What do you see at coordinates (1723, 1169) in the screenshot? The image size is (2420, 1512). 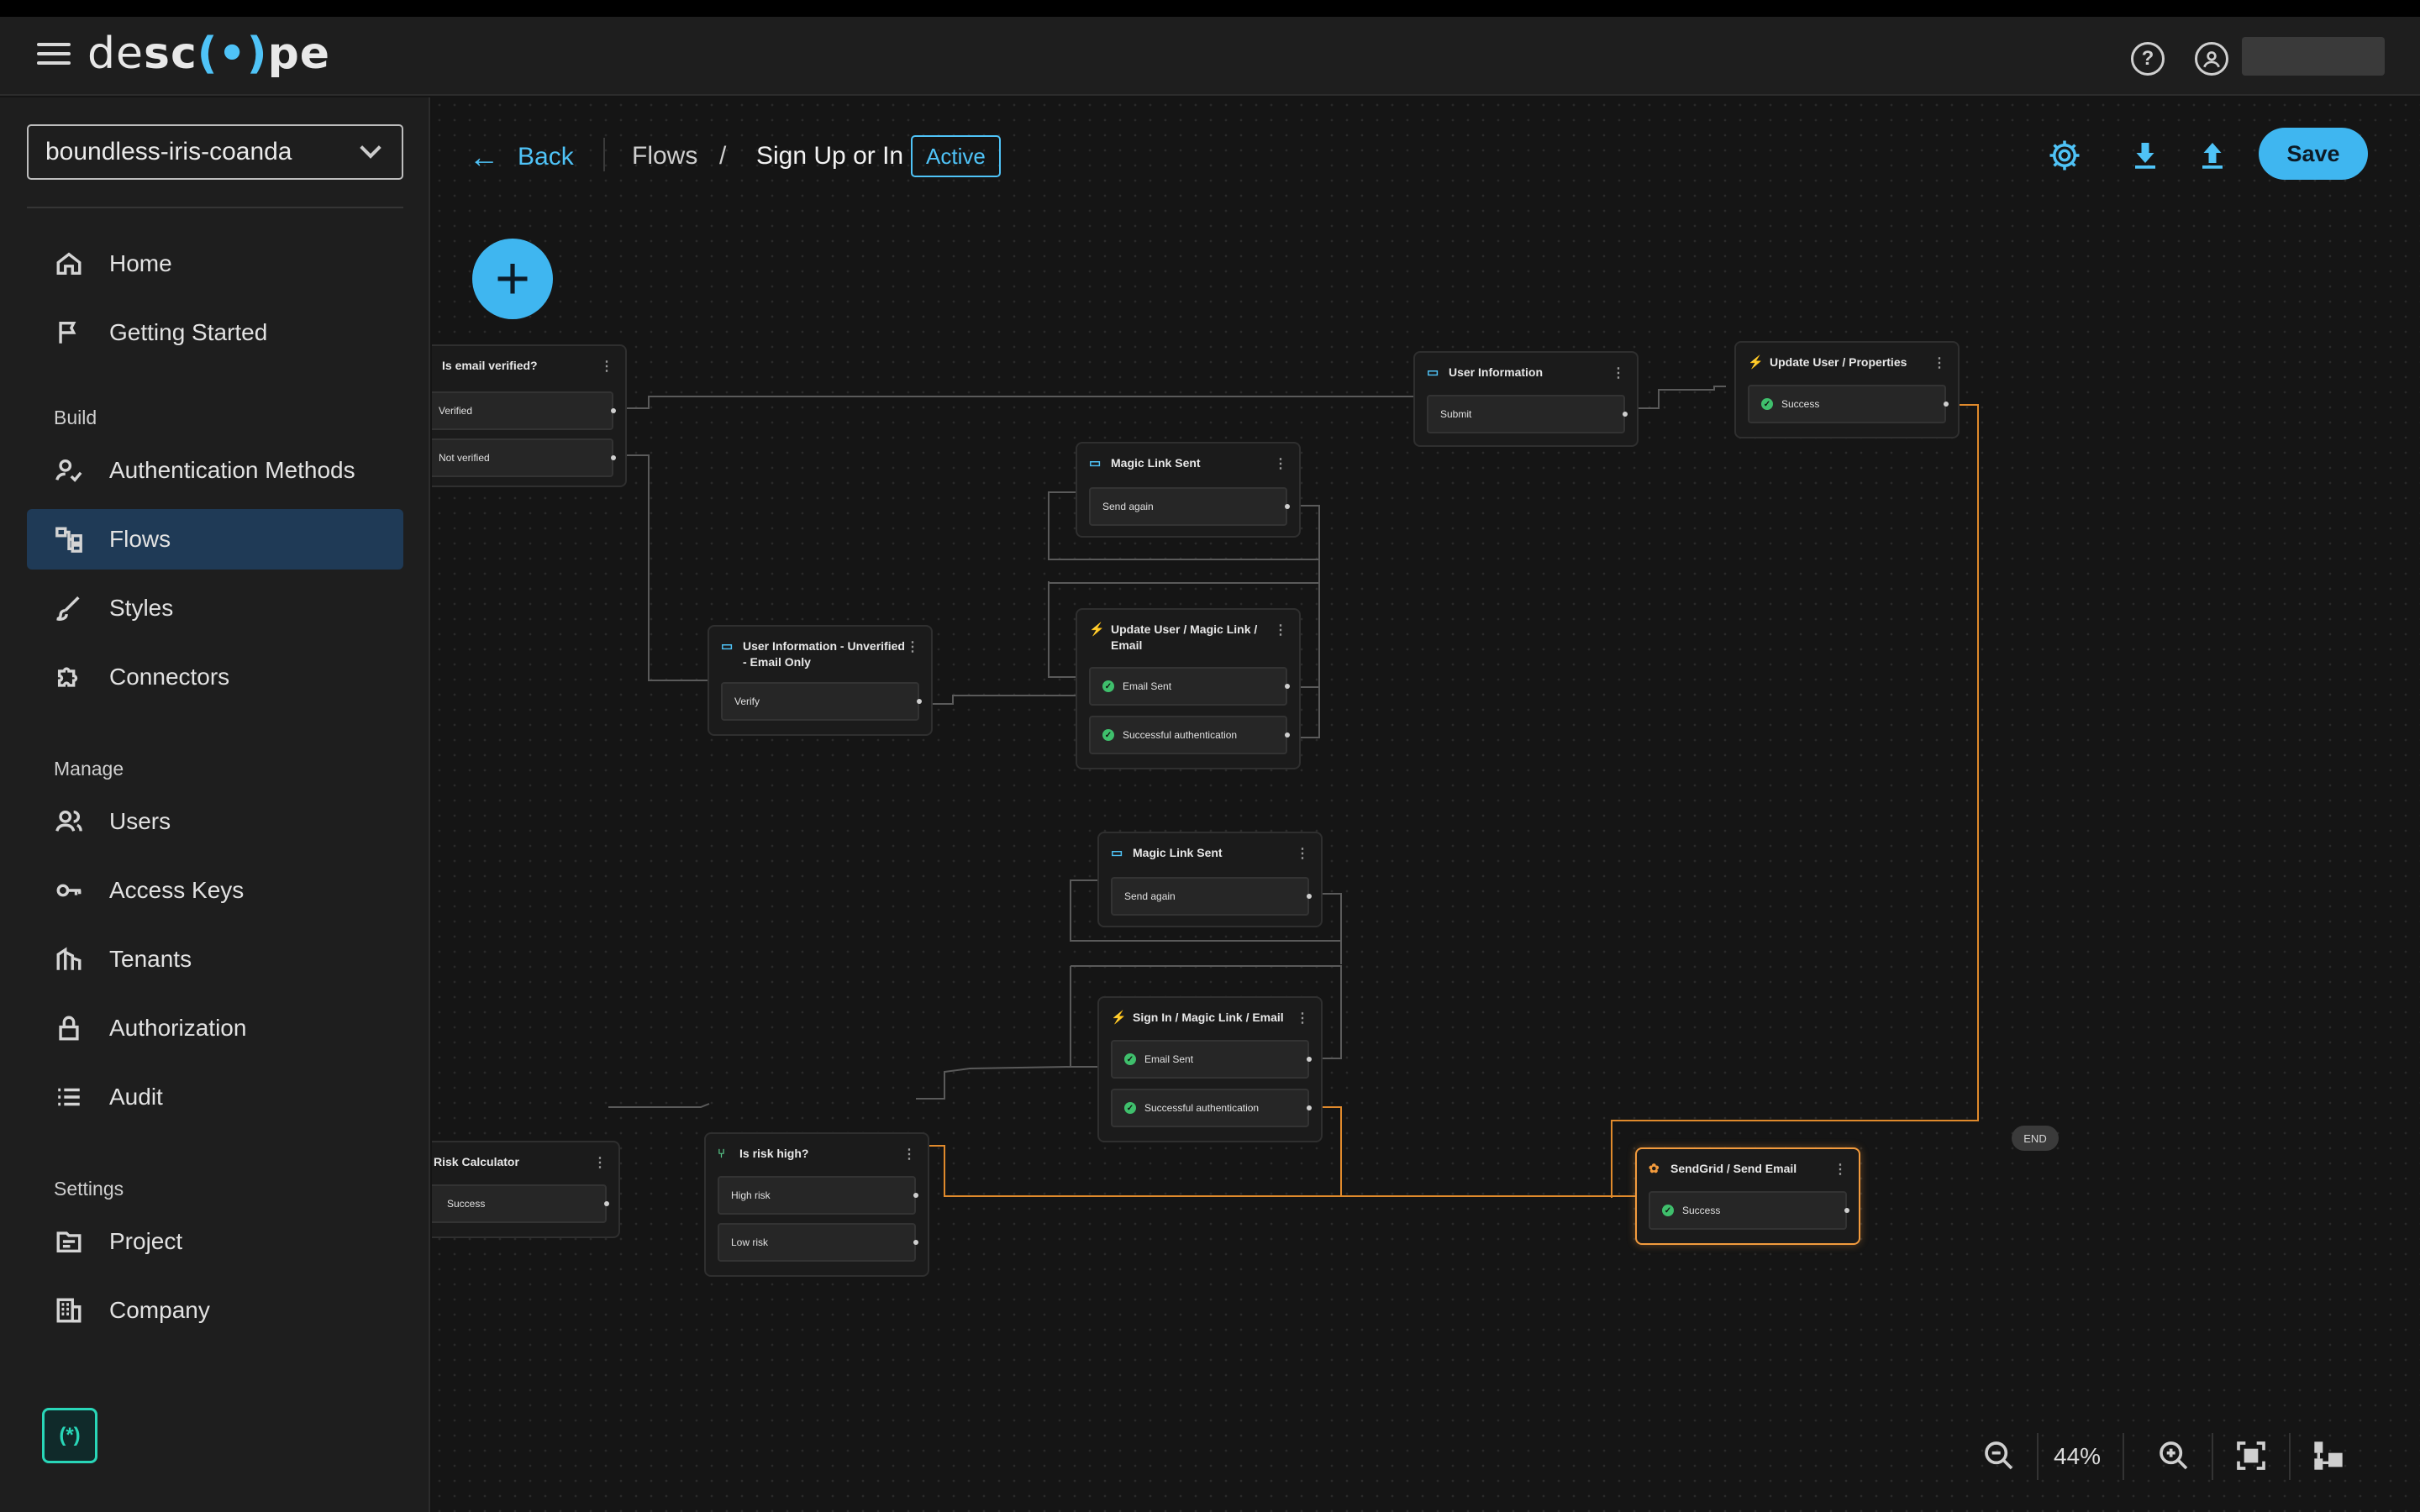 I see `node-title: ✿ SendGrid / Send Email` at bounding box center [1723, 1169].